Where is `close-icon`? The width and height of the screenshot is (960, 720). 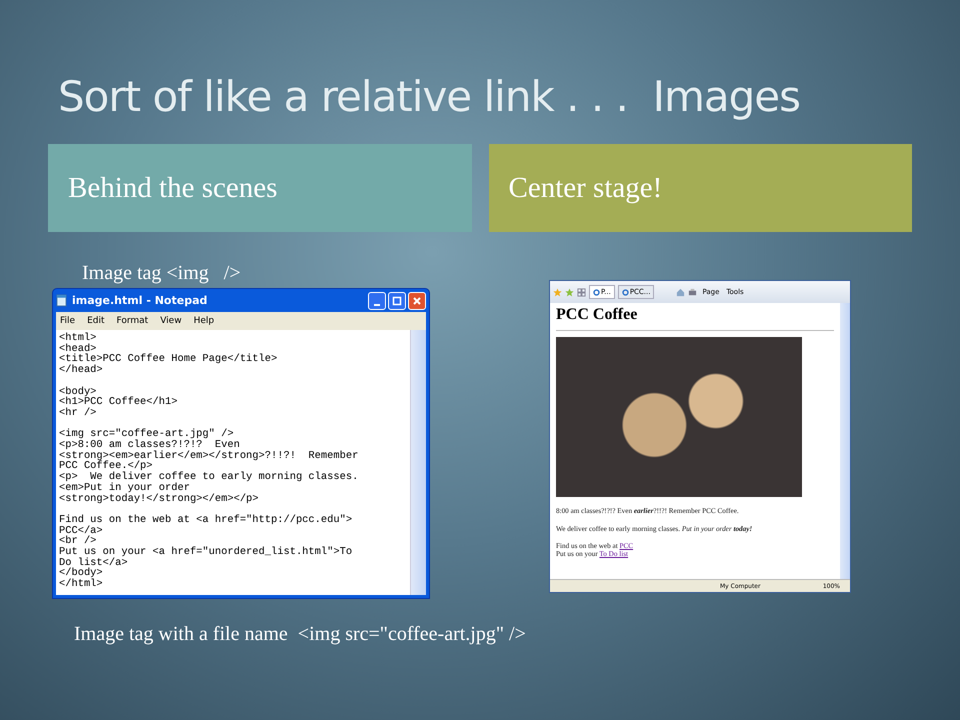 close-icon is located at coordinates (417, 301).